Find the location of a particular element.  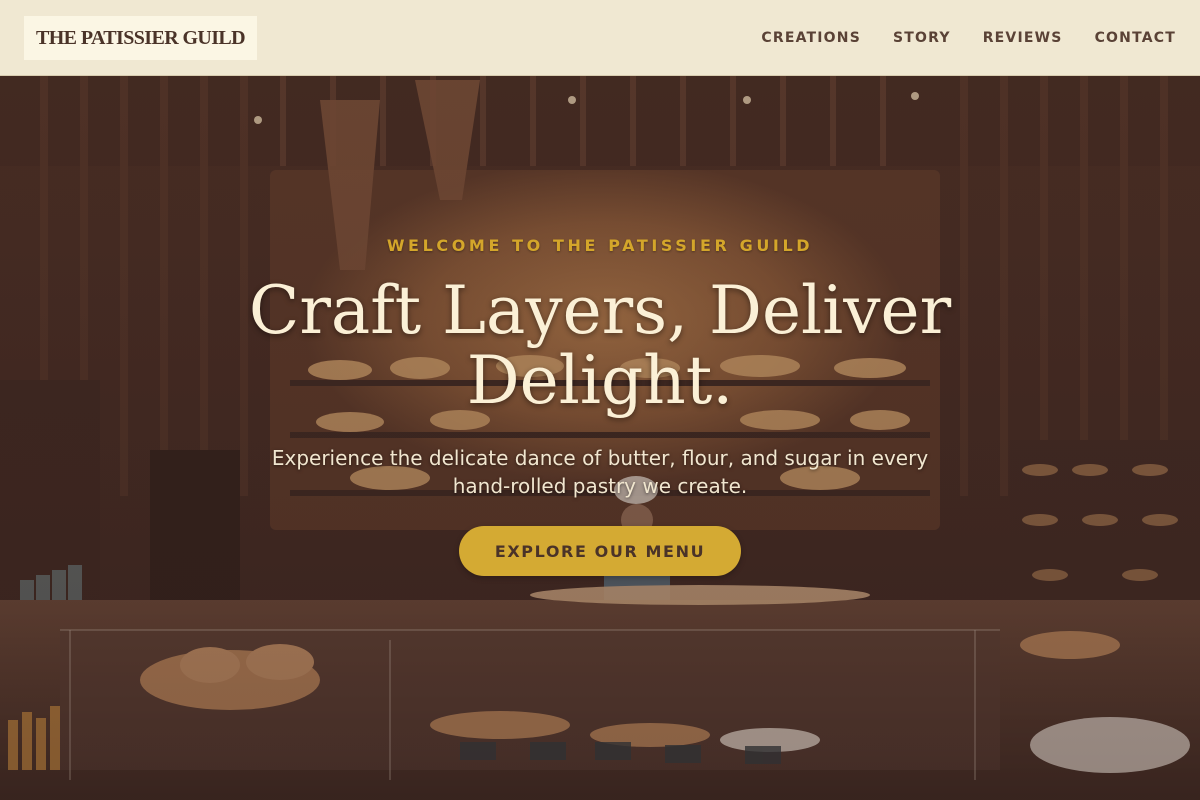

logo-text: THE PATISSIER GUILD is located at coordinates (140, 37).